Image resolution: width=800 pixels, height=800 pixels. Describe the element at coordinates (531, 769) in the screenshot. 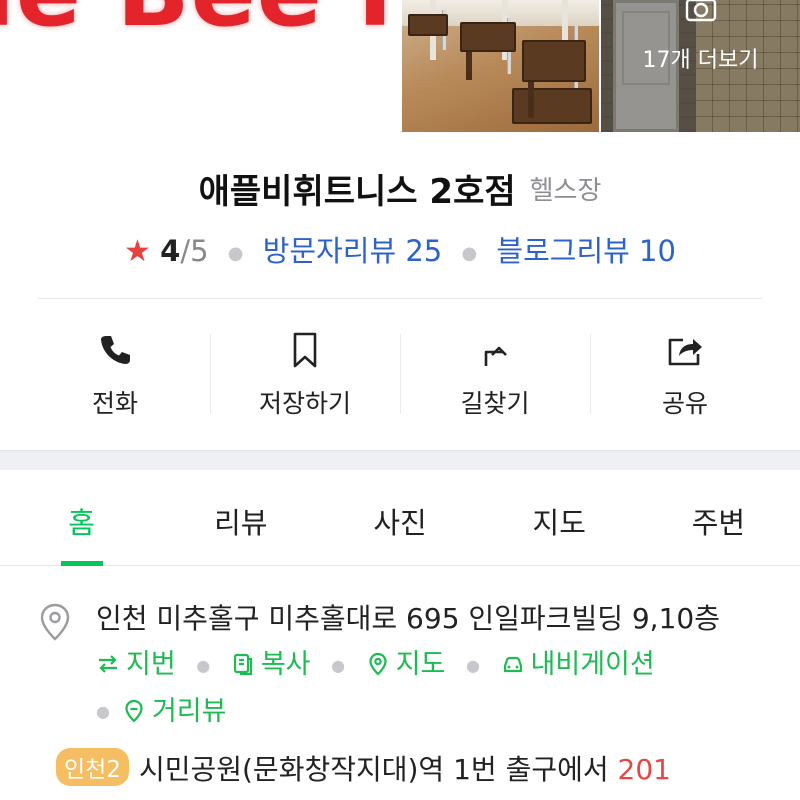

I see `subway-exit: 1번 출구에서` at that location.